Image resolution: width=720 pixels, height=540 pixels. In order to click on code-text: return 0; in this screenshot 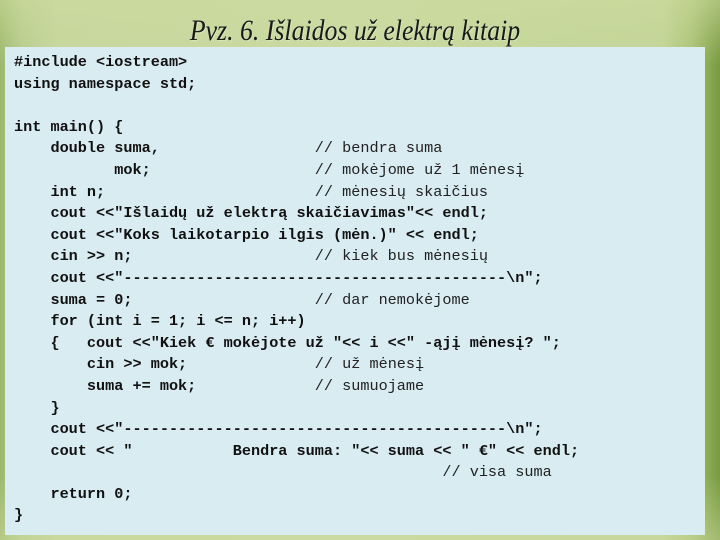, I will do `click(73, 493)`.